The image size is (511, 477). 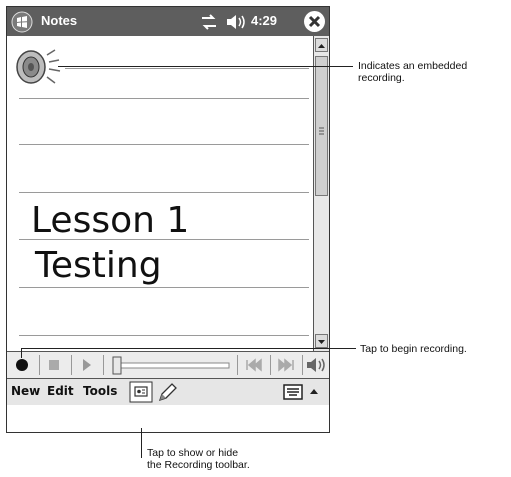 I want to click on menu-new: New, so click(x=25, y=391).